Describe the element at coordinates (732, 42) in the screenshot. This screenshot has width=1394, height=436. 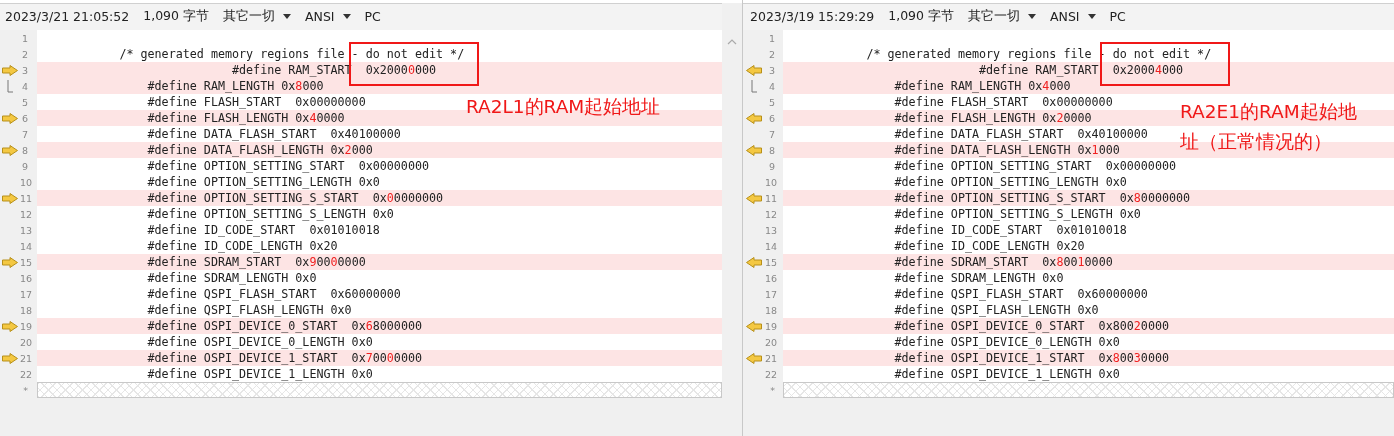
I see `scroll-up-icon` at that location.